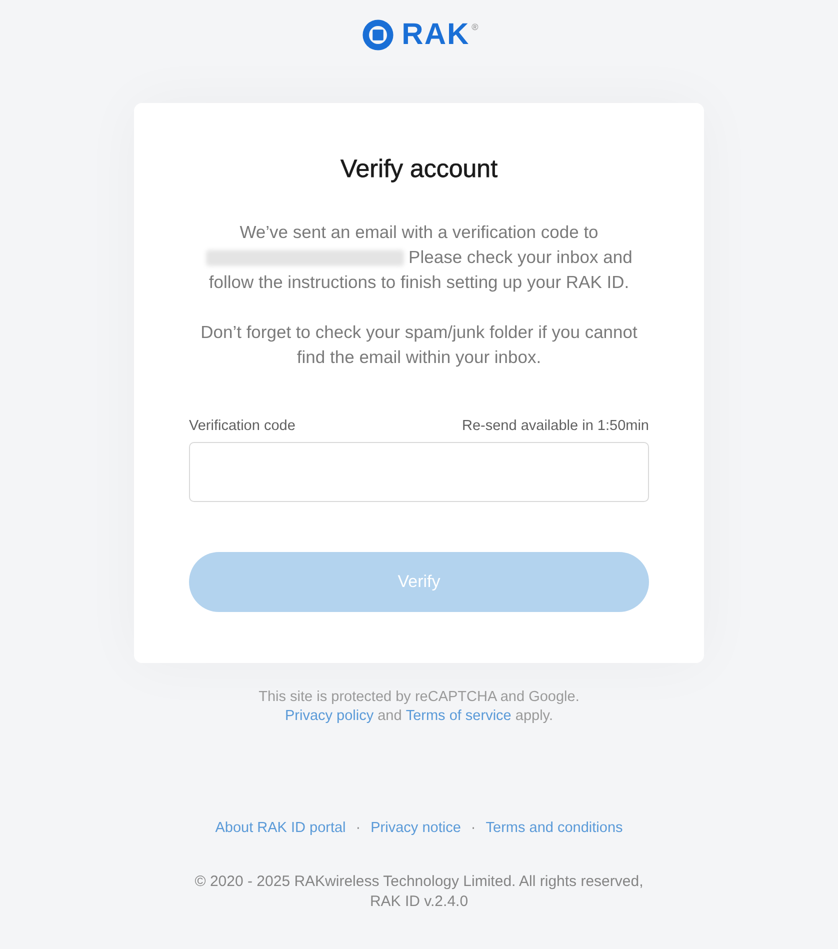 The width and height of the screenshot is (838, 949). Describe the element at coordinates (378, 35) in the screenshot. I see `logo-icon` at that location.